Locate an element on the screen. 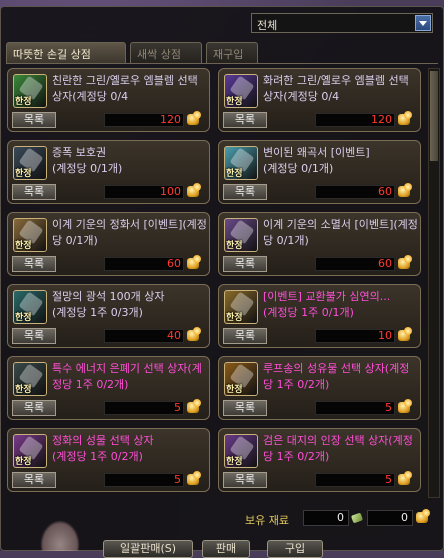 This screenshot has width=444, height=558. shop-item-card: 한정 특수 에너지 은폐기 선택 상자(계정당 1주 0/2개) 목록 5 is located at coordinates (108, 388).